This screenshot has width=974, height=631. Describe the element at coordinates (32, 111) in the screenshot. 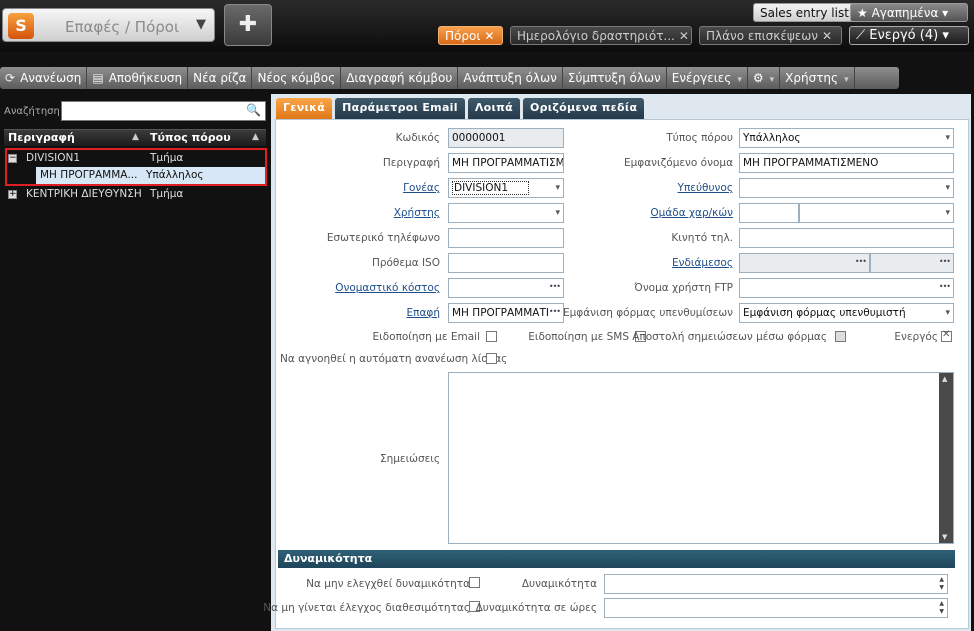

I see `search-label: Αναζήτηση` at that location.